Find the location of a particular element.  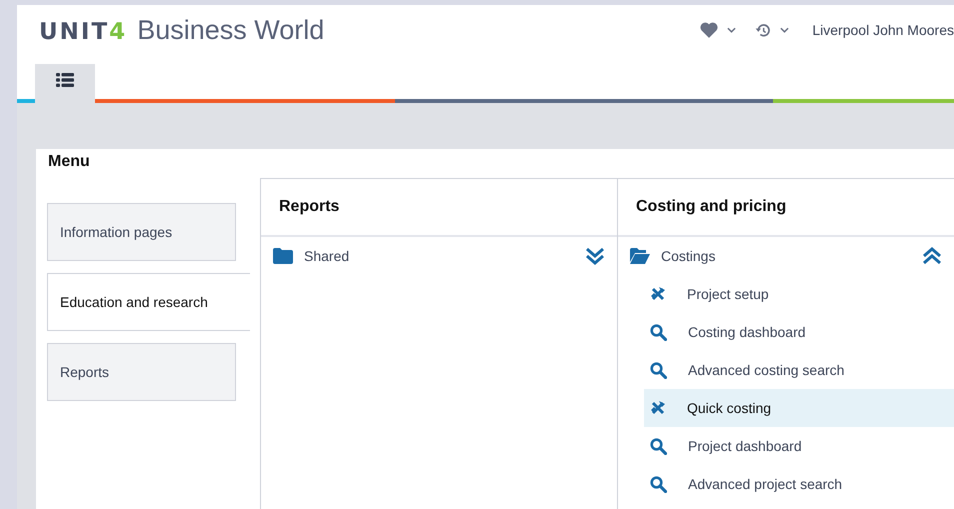

menu-item: Quick costing is located at coordinates (799, 408).